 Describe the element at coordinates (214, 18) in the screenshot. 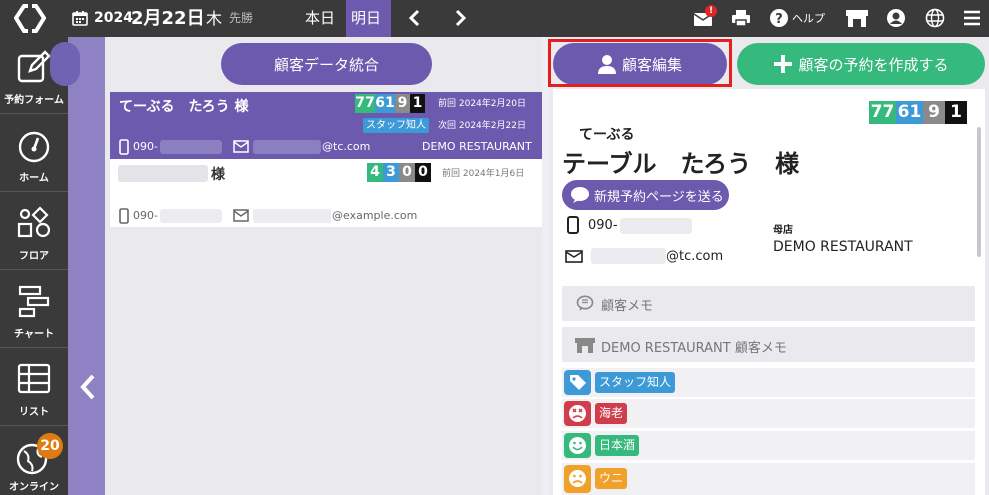

I see `date-weekday: 木` at that location.